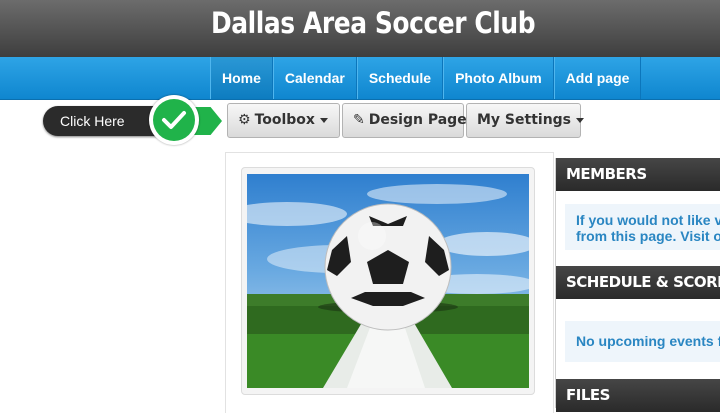 The image size is (720, 413). Describe the element at coordinates (359, 120) in the screenshot. I see `edit-icon: ✎` at that location.